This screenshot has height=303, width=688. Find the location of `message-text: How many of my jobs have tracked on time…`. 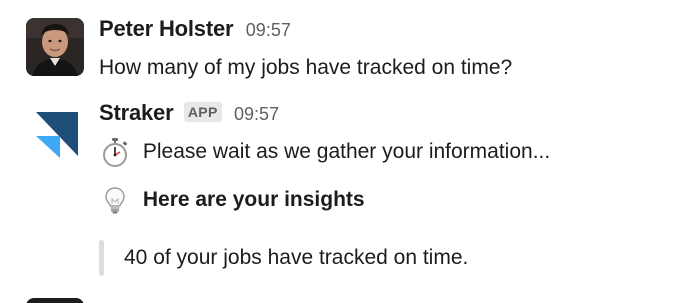

message-text: How many of my jobs have tracked on time… is located at coordinates (306, 67).